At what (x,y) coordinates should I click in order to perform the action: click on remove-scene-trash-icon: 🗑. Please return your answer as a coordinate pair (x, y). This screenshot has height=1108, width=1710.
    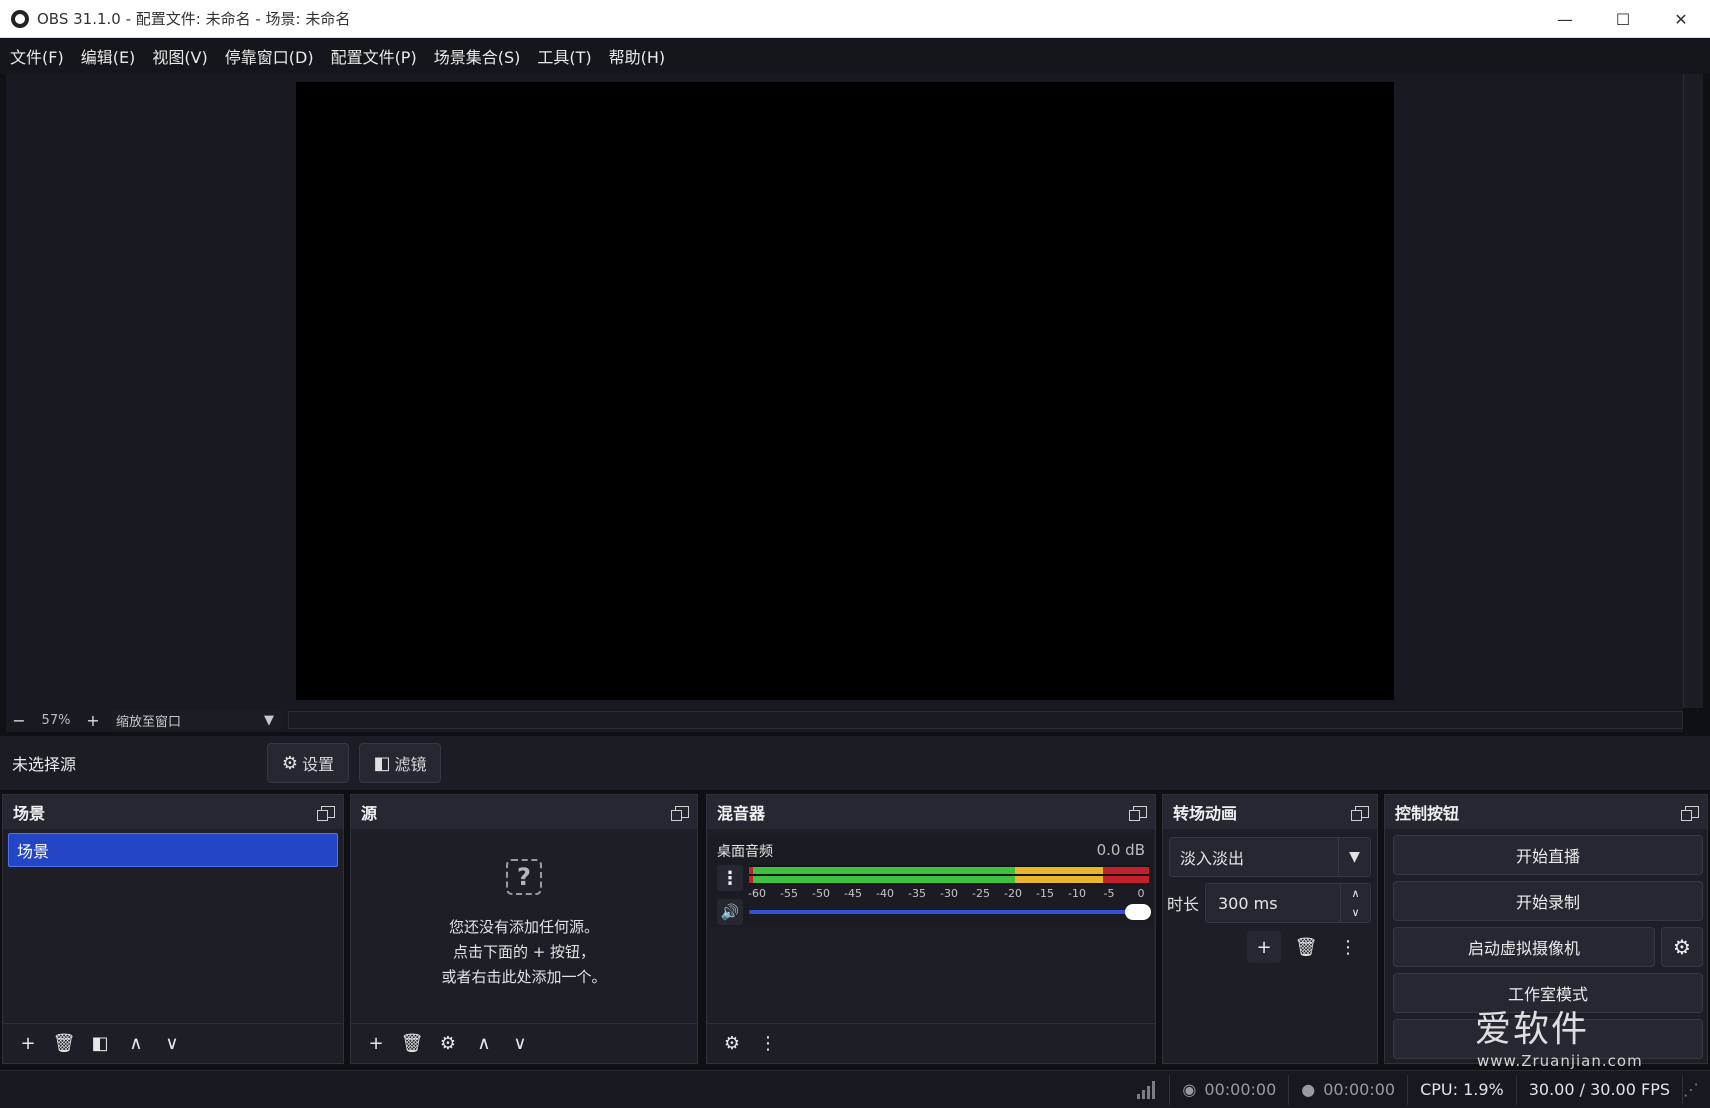
    Looking at the image, I should click on (64, 1044).